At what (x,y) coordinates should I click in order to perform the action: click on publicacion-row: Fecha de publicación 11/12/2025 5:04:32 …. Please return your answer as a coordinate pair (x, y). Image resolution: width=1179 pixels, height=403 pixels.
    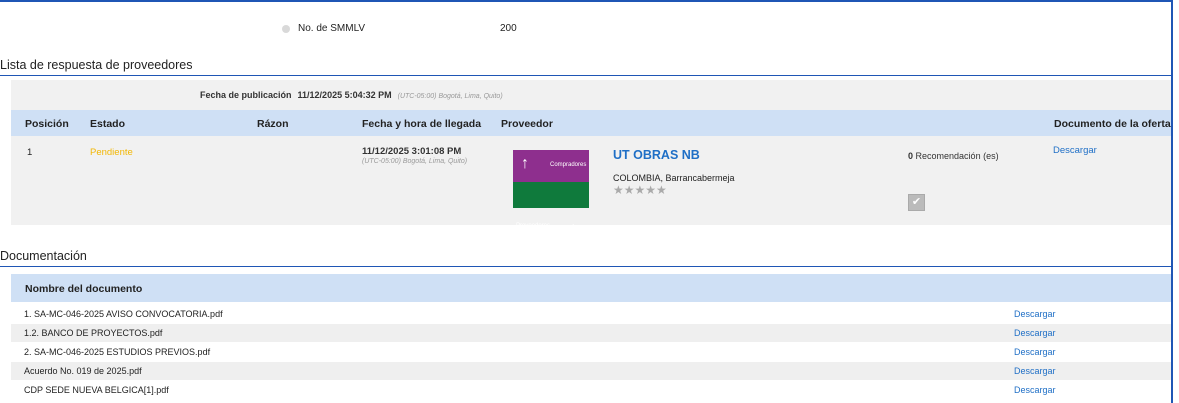
    Looking at the image, I should click on (351, 95).